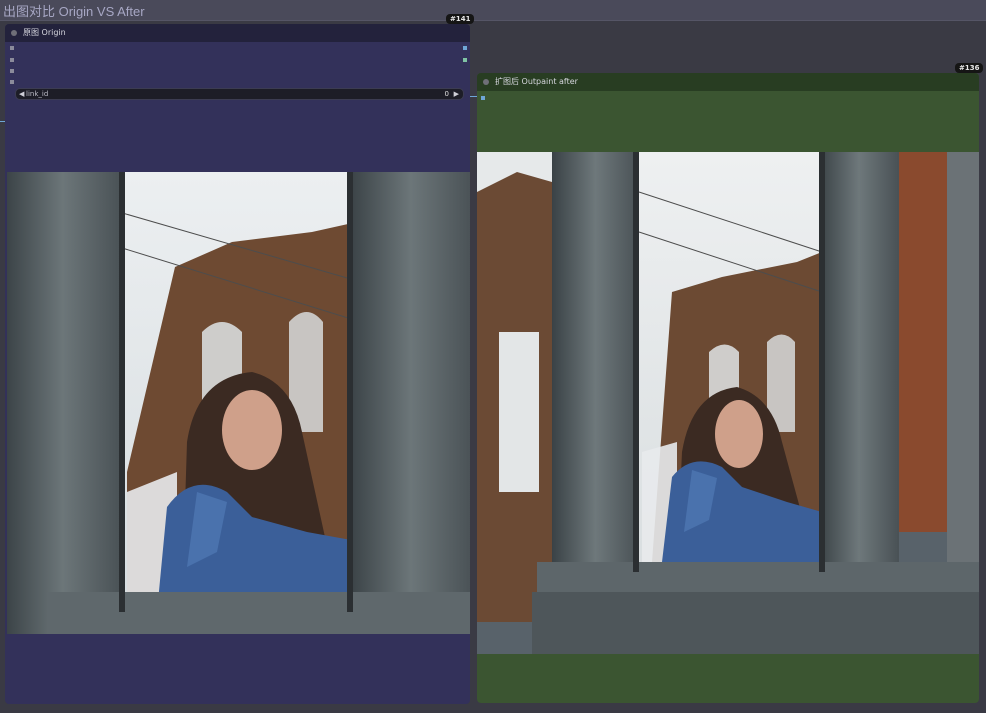 The width and height of the screenshot is (986, 713). Describe the element at coordinates (483, 98) in the screenshot. I see `input-port-images` at that location.